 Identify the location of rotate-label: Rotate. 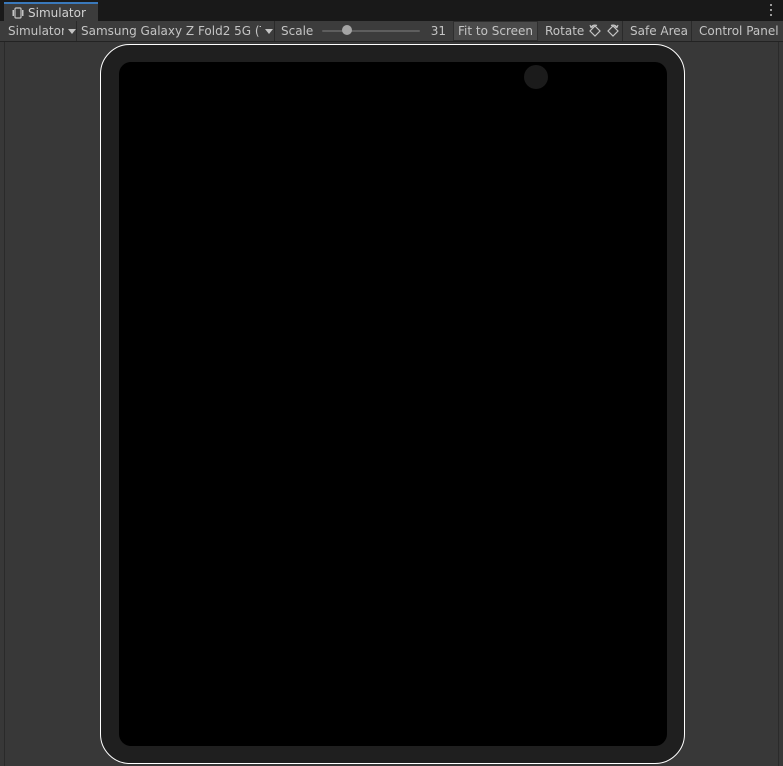
(565, 31).